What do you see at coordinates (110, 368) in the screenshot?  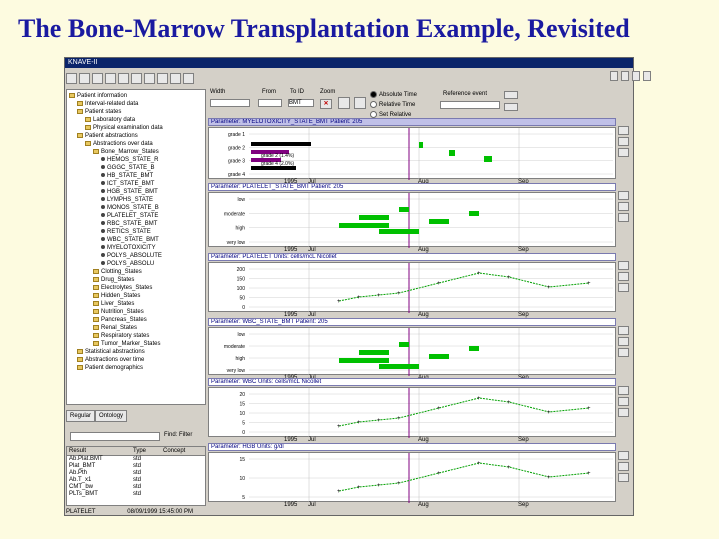 I see `tree-folder: Patient demographics` at bounding box center [110, 368].